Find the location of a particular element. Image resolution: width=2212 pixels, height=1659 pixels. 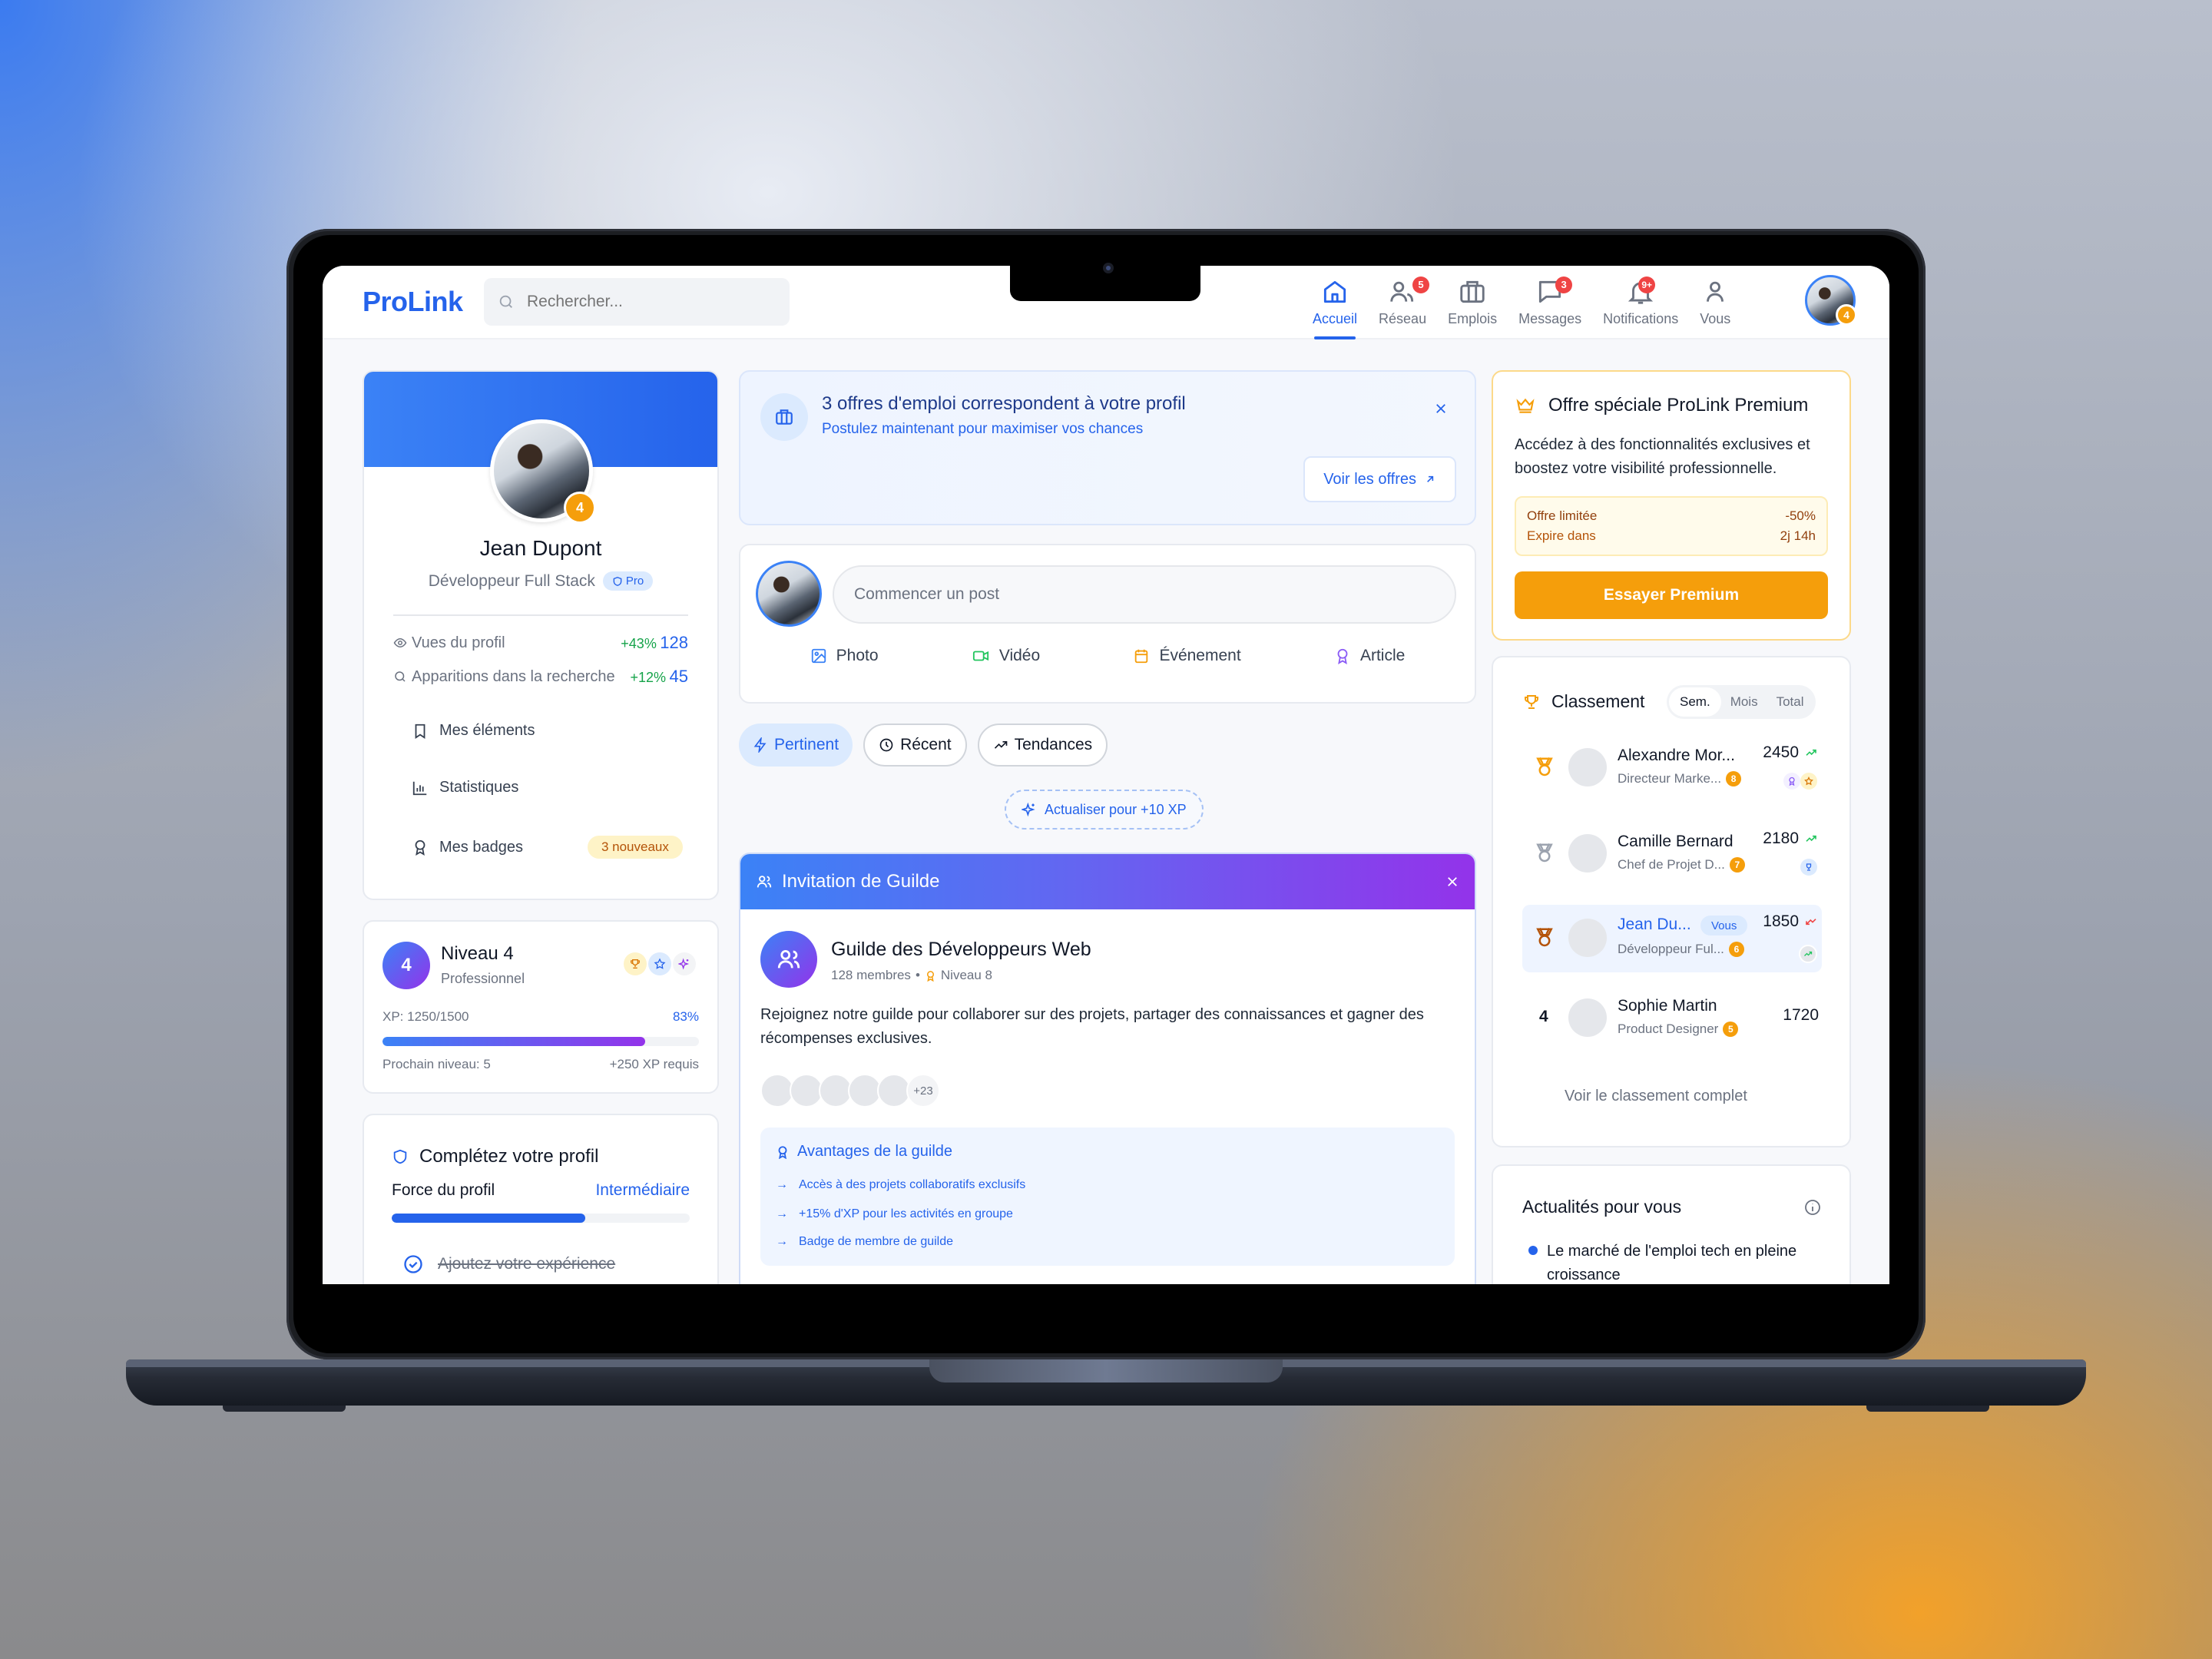

member-level-badge: 7 is located at coordinates (1737, 865).